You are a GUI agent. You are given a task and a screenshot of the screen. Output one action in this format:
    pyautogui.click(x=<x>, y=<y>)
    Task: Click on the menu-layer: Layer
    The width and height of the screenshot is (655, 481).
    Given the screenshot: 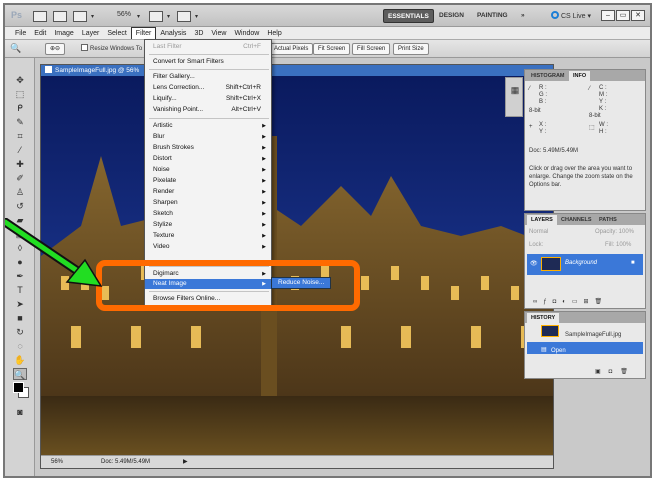 What is the action you would take?
    pyautogui.click(x=91, y=33)
    